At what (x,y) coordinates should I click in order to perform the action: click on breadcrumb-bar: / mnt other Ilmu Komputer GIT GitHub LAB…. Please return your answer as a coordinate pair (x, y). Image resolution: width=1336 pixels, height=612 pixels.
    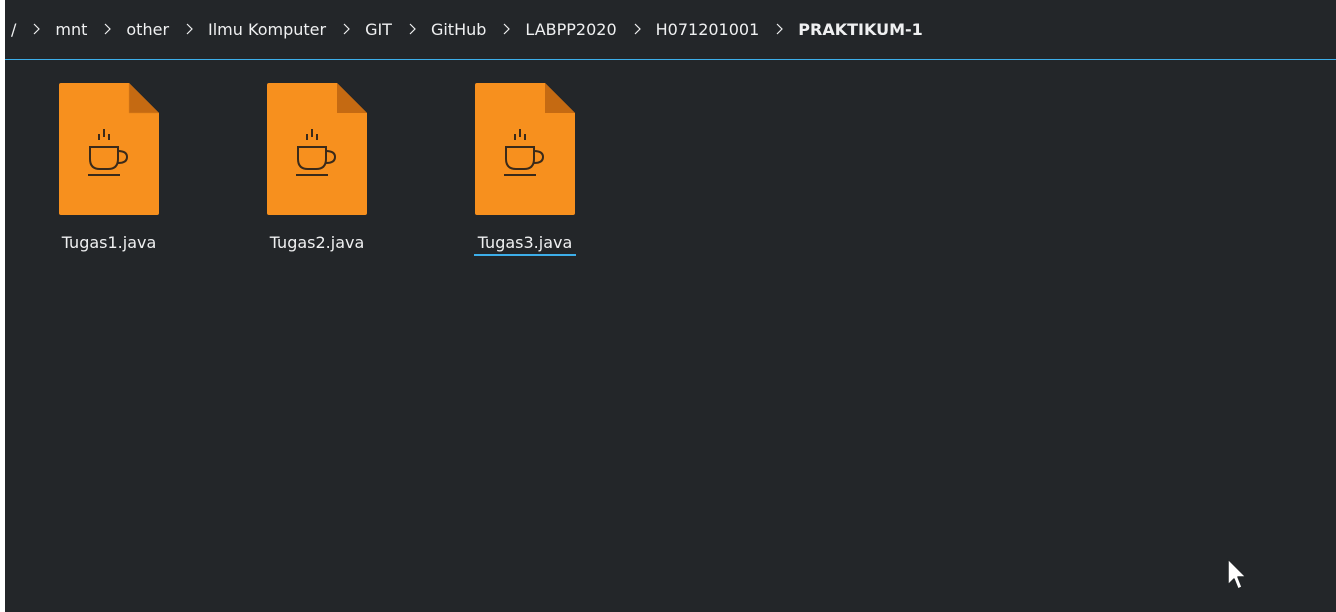
    Looking at the image, I should click on (668, 30).